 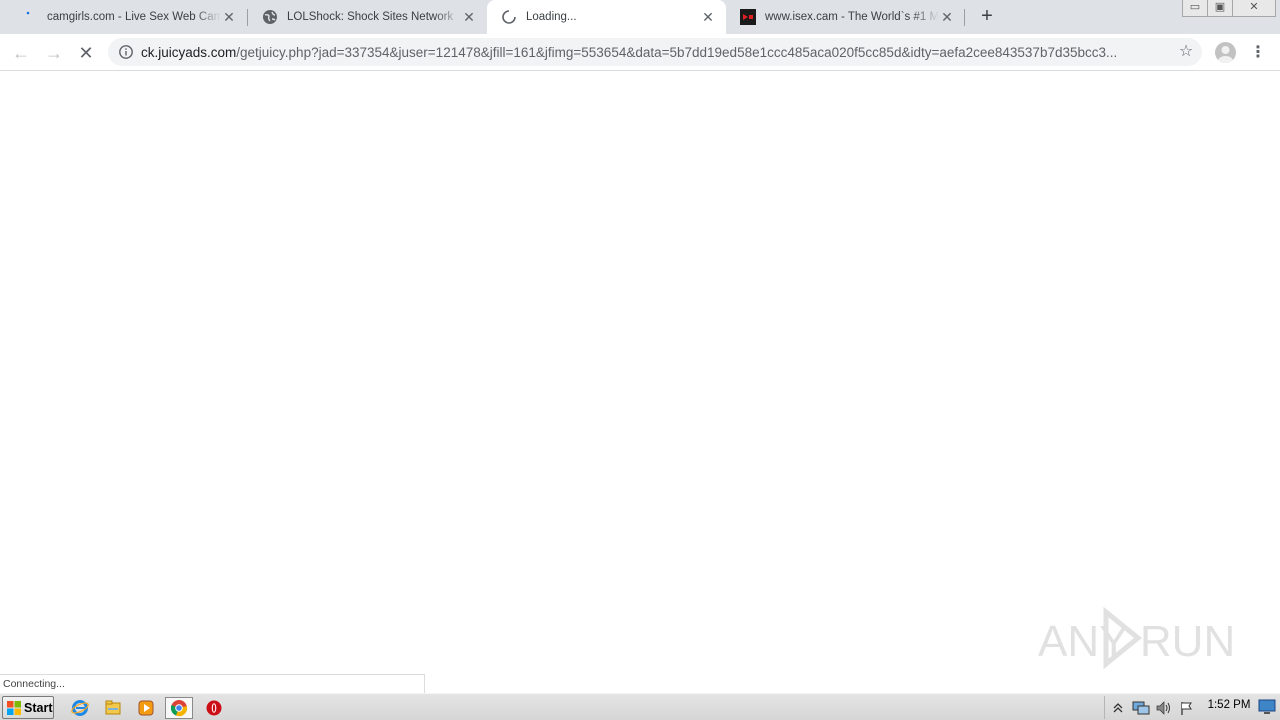 I want to click on url-host: ck.juicyads.com, so click(x=189, y=52).